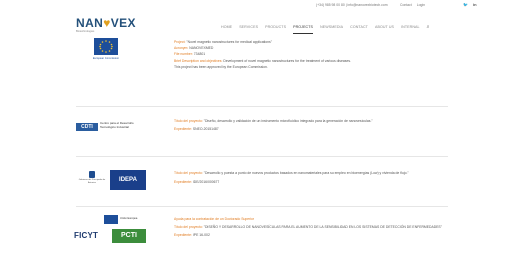  What do you see at coordinates (421, 5) in the screenshot?
I see `top-link-login: Login` at bounding box center [421, 5].